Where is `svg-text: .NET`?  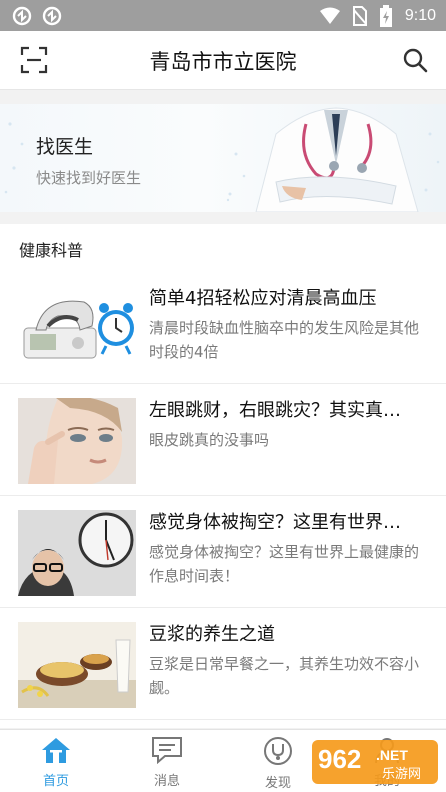 svg-text: .NET is located at coordinates (392, 755).